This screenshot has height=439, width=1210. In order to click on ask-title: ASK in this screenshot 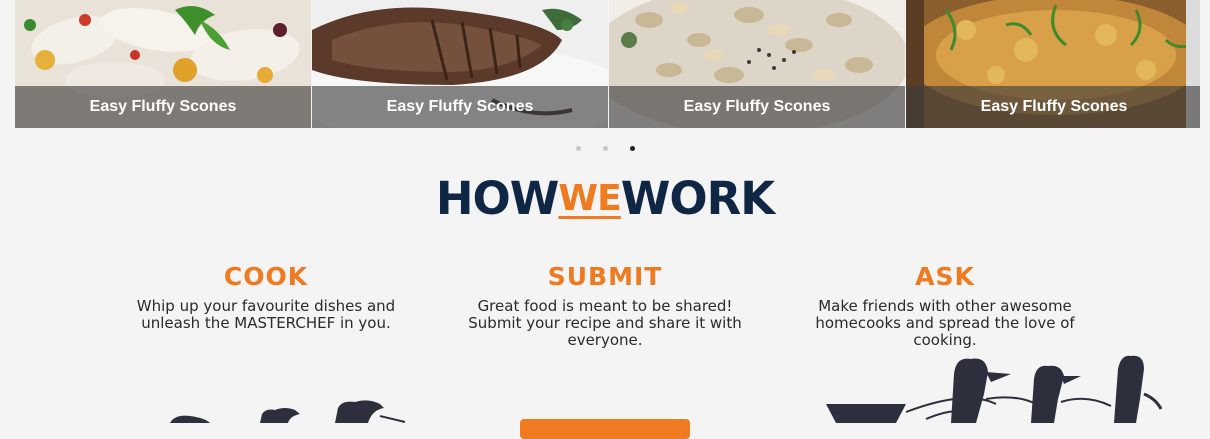, I will do `click(945, 276)`.